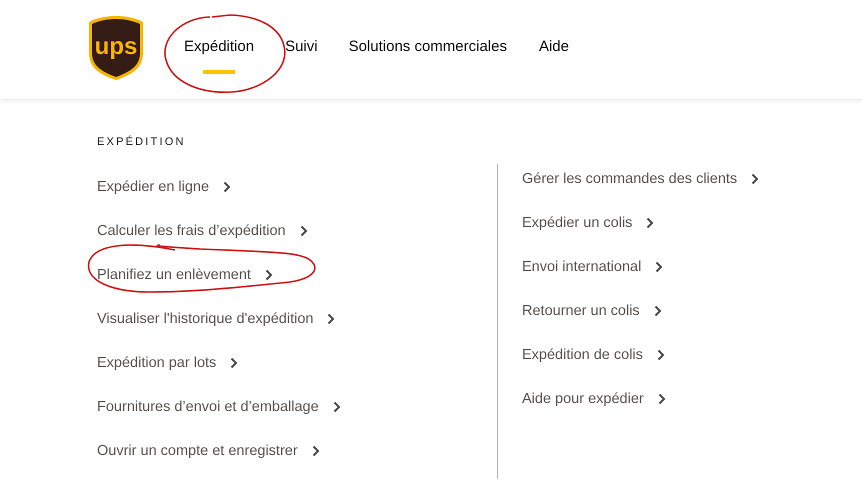 The image size is (862, 498). I want to click on menu-link: Expédition de colis, so click(641, 355).